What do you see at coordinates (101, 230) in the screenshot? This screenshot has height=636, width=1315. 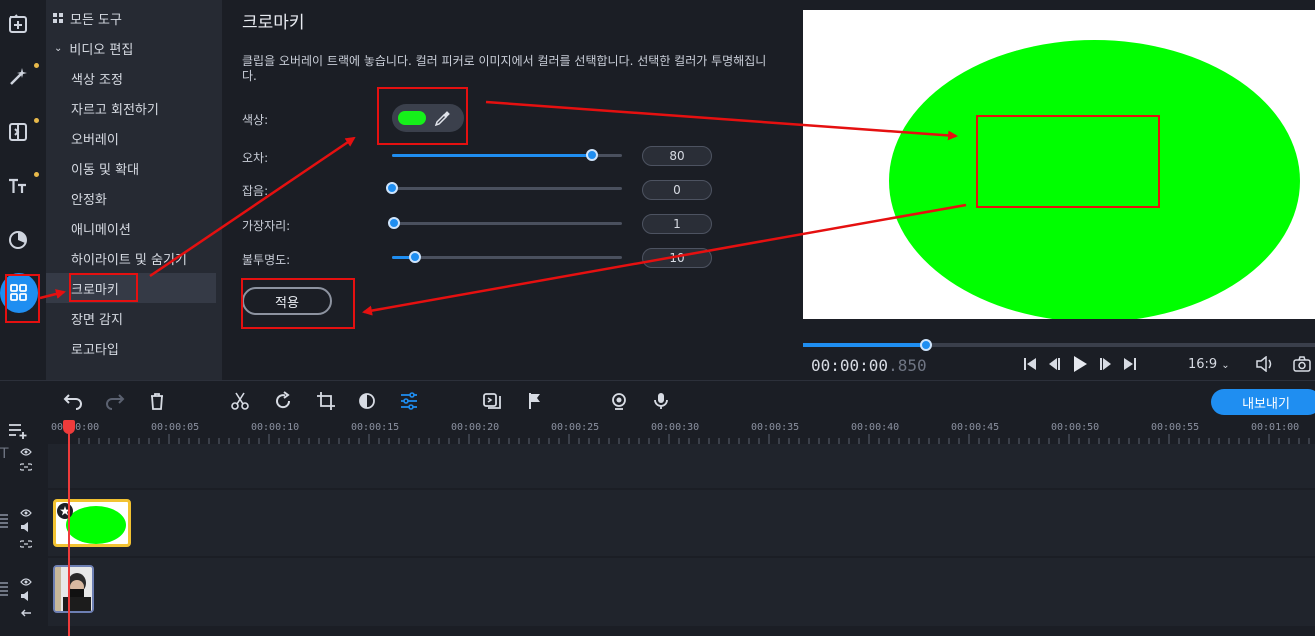 I see `tool-item-label: 애니메이션` at bounding box center [101, 230].